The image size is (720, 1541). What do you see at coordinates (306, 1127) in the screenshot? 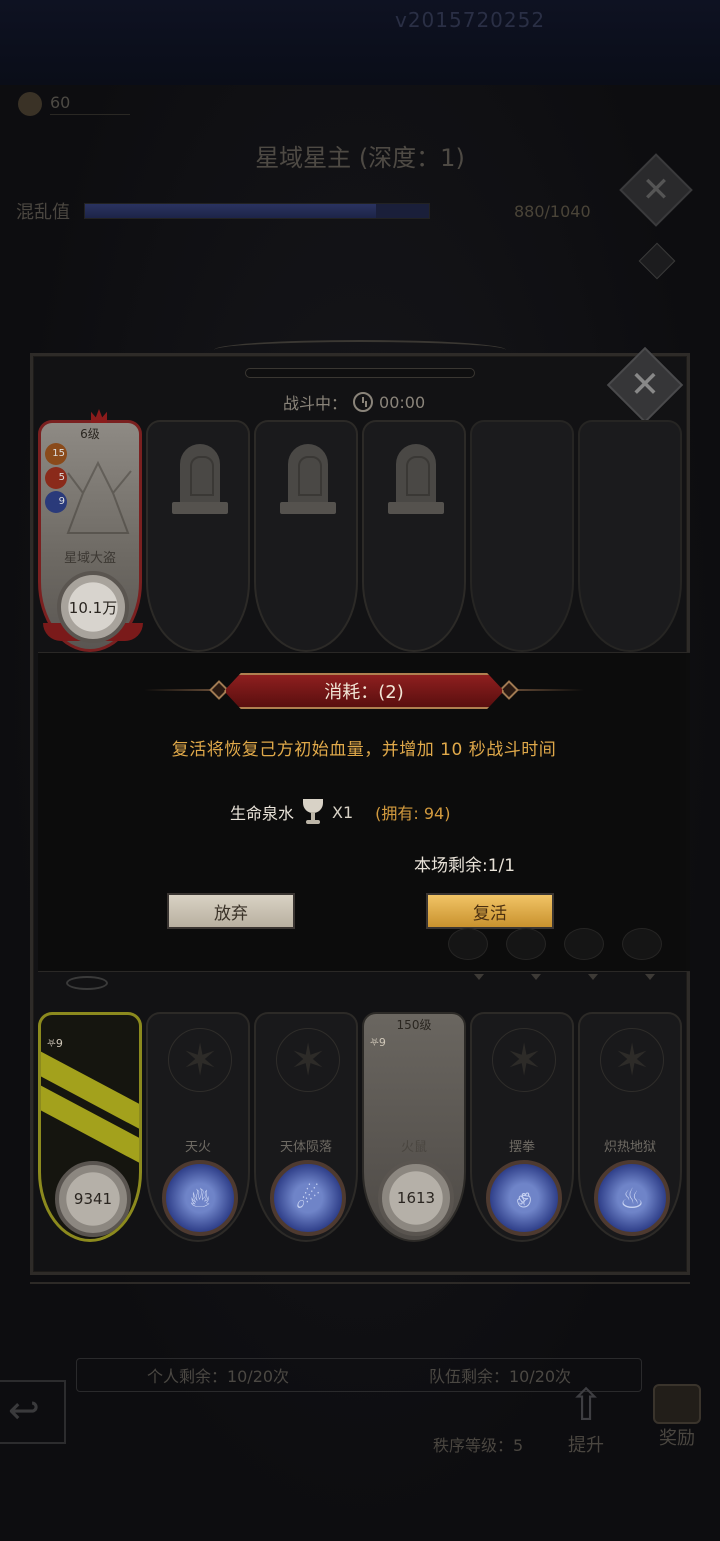
I see `skill-card-meteor: 天体陨落 ☄` at bounding box center [306, 1127].